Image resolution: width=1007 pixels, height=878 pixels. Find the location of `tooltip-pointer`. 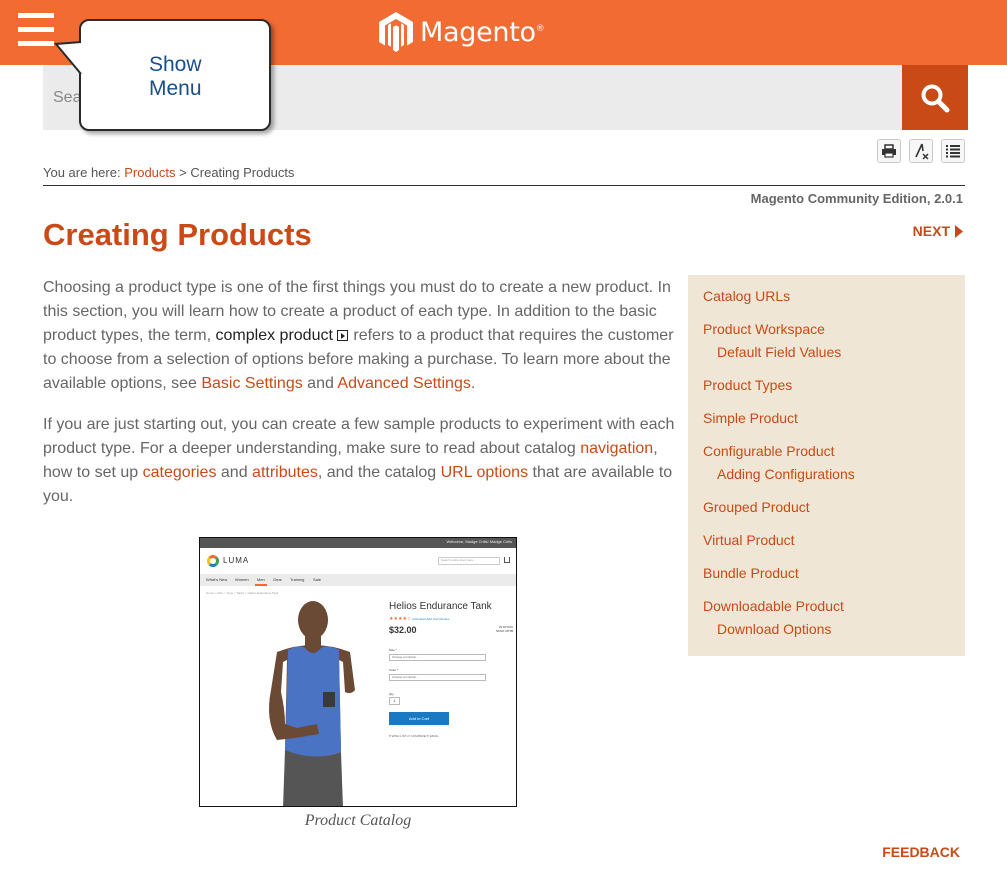

tooltip-pointer is located at coordinates (68, 58).